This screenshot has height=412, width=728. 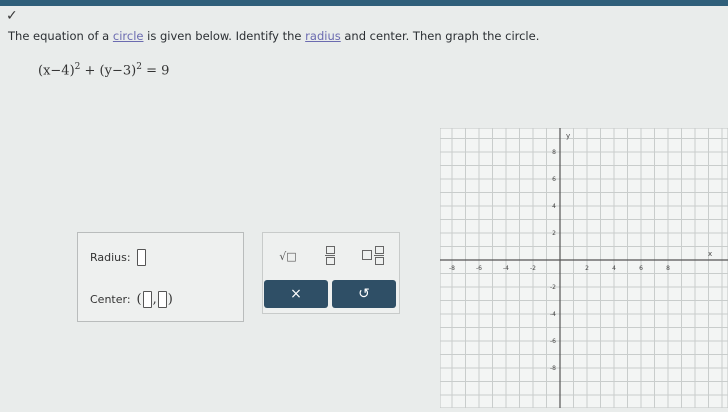 What do you see at coordinates (479, 268) in the screenshot?
I see `x-tick-label: -6` at bounding box center [479, 268].